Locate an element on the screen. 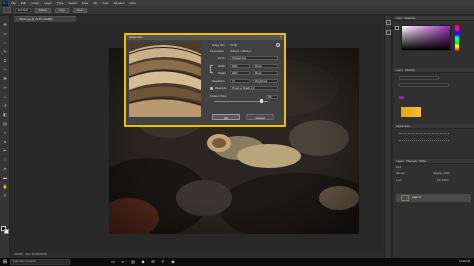 The height and width of the screenshot is (266, 474). pen-tool-icon: ✒ is located at coordinates (5, 150).